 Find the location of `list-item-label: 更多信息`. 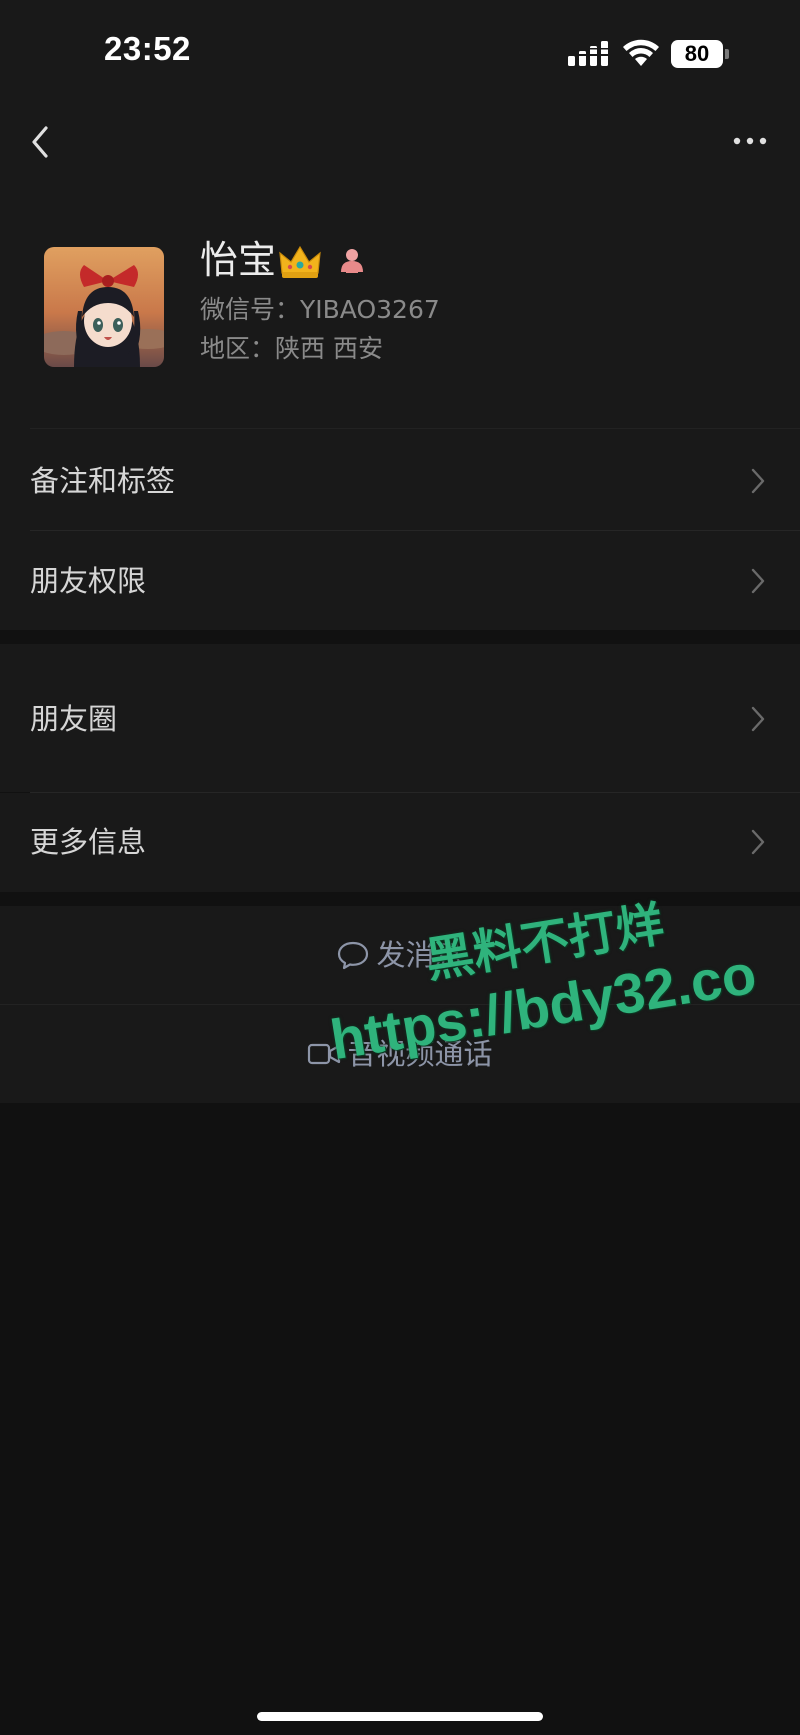

list-item-label: 更多信息 is located at coordinates (88, 842).